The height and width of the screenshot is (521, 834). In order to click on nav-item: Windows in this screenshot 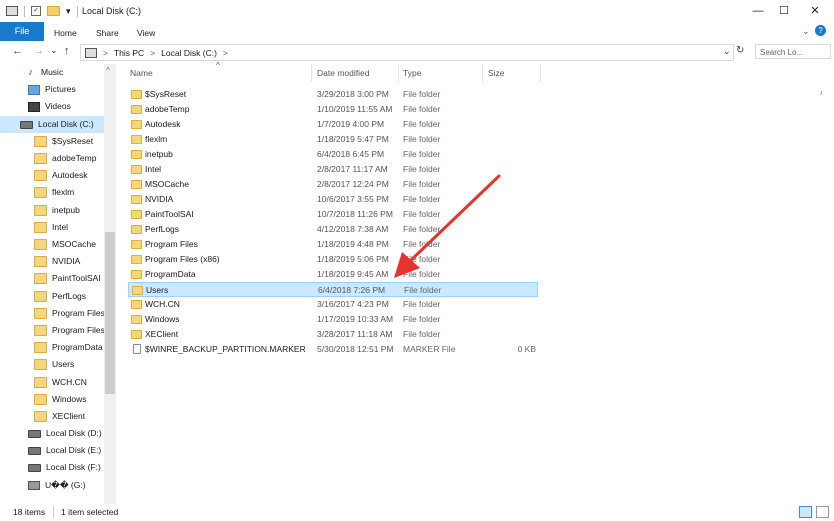, I will do `click(60, 399)`.